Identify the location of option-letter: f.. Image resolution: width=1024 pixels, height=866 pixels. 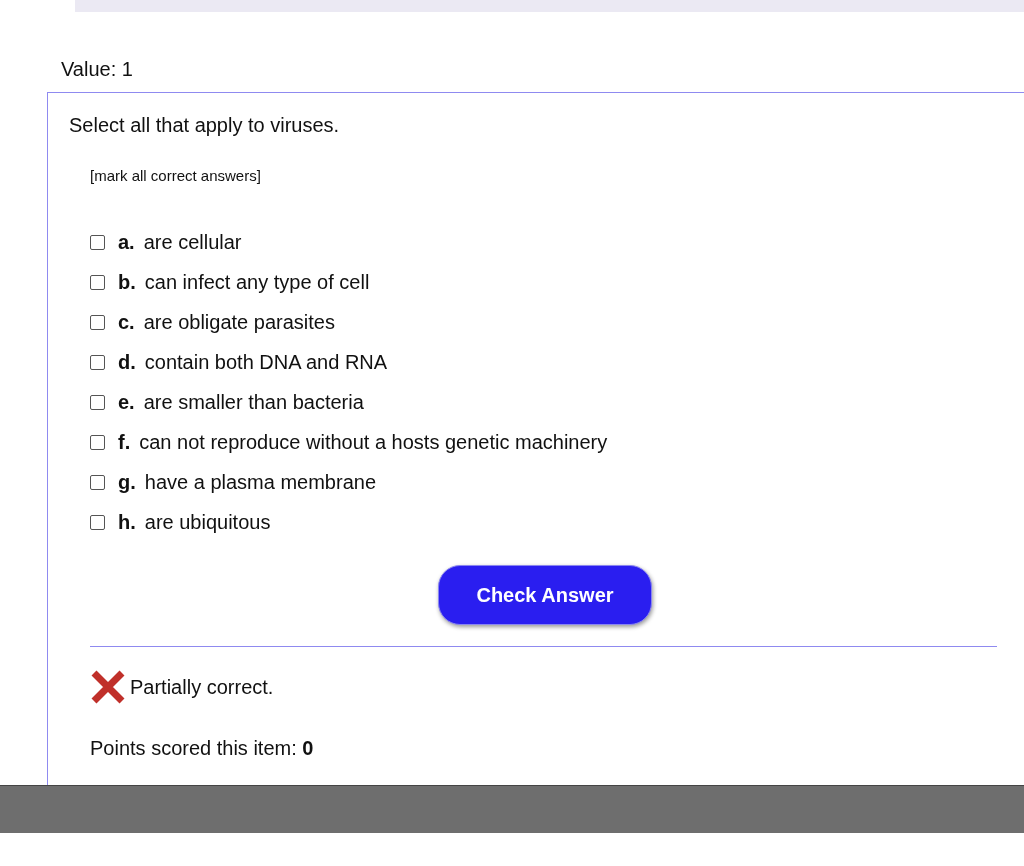
(124, 442).